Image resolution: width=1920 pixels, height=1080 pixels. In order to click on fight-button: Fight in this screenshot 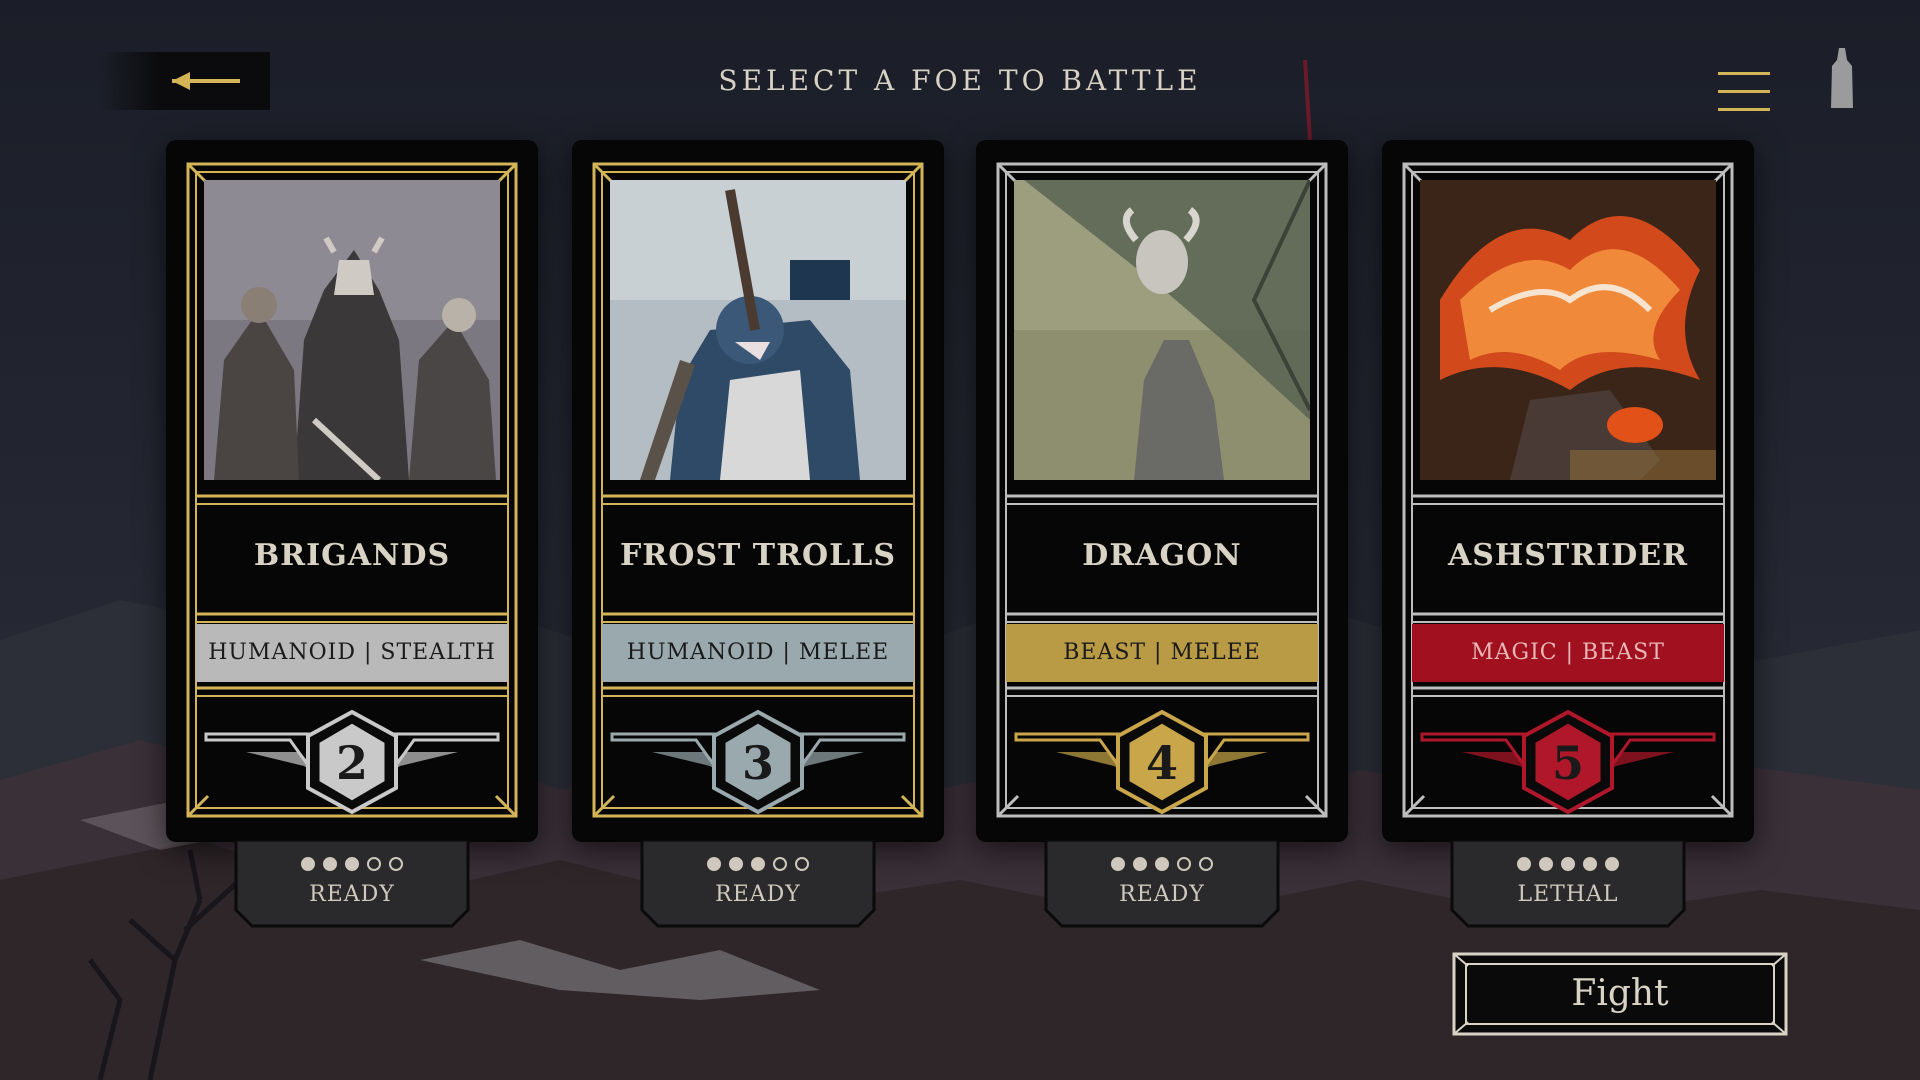, I will do `click(1620, 994)`.